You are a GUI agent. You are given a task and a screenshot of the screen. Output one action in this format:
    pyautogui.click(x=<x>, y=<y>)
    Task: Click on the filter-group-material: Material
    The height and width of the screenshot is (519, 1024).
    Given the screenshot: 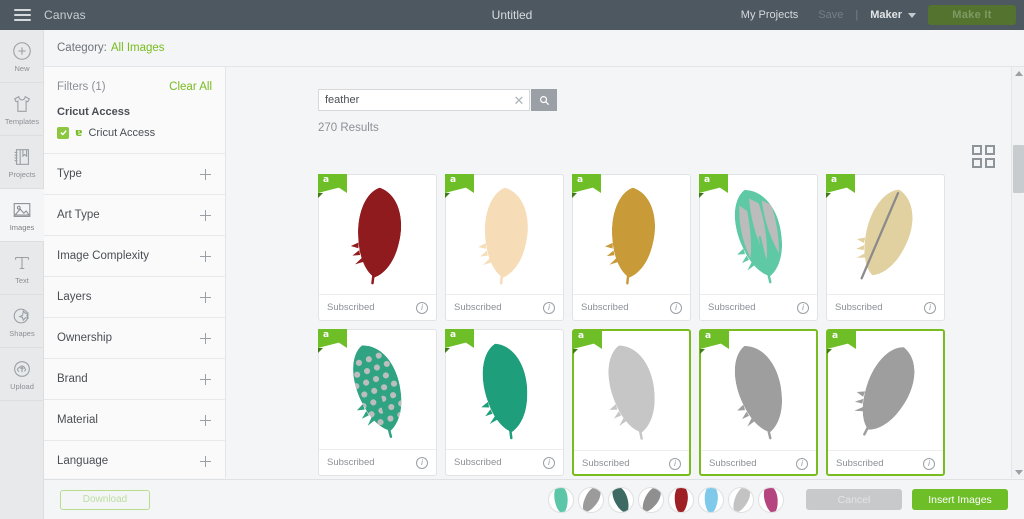 What is the action you would take?
    pyautogui.click(x=134, y=419)
    